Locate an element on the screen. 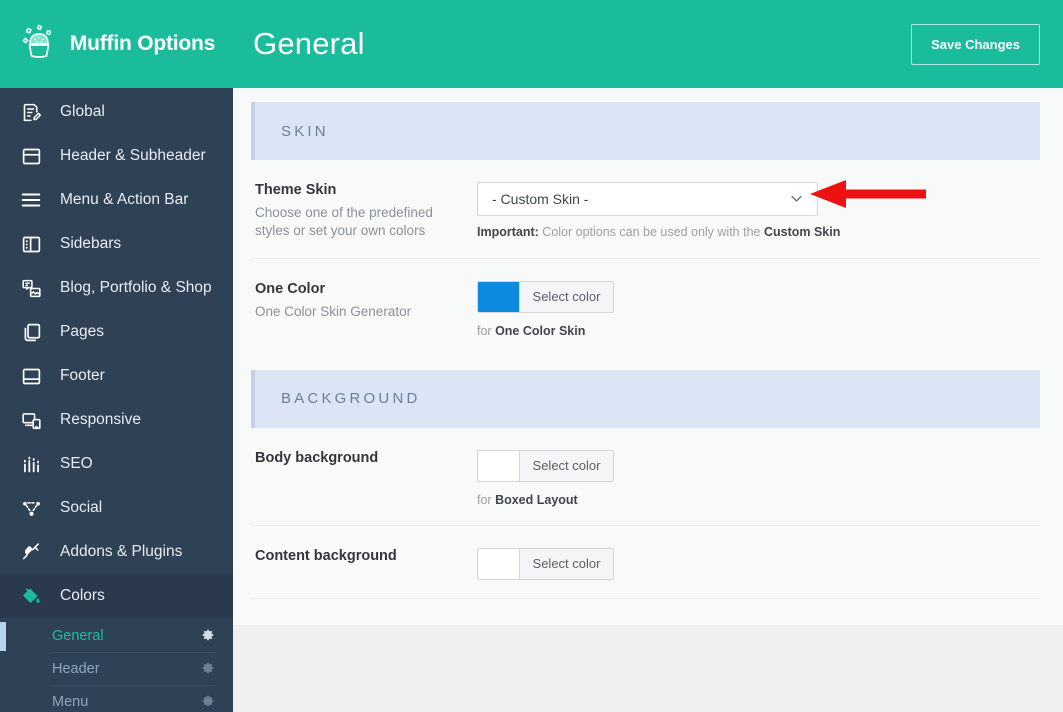 The width and height of the screenshot is (1063, 712). setting-title: Theme Skin is located at coordinates (296, 190).